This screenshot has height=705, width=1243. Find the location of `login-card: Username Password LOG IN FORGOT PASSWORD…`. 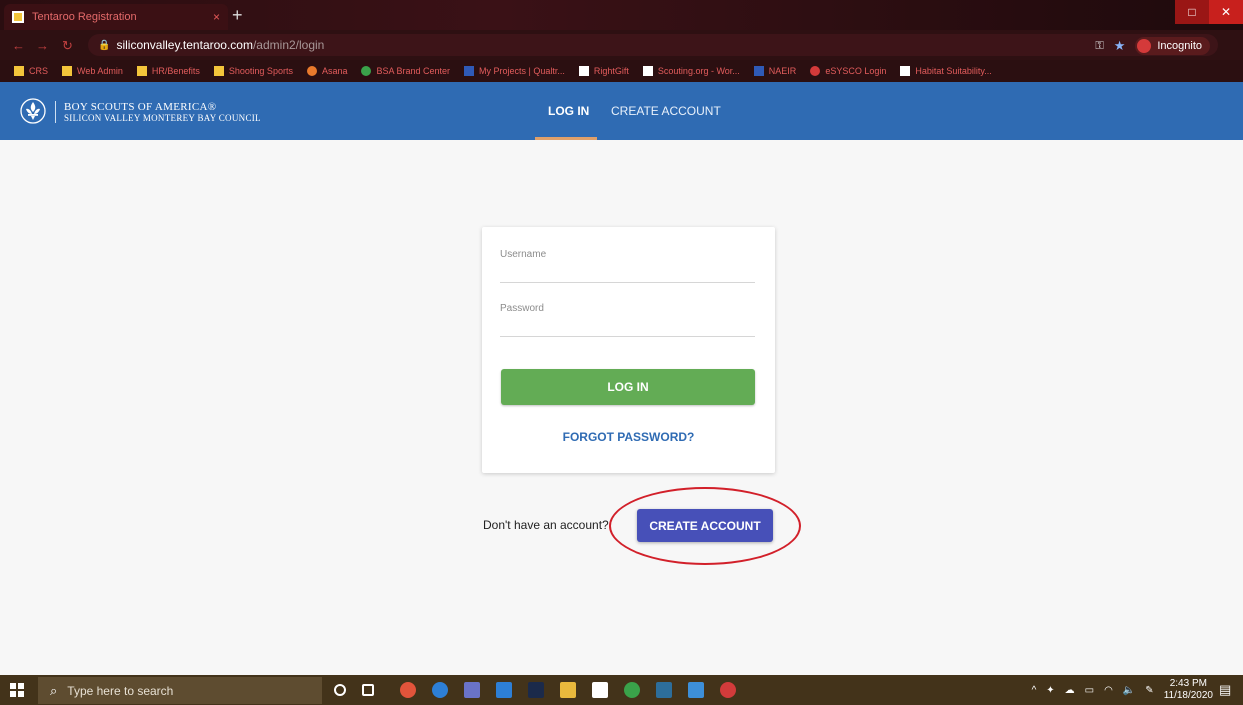

login-card: Username Password LOG IN FORGOT PASSWORD… is located at coordinates (628, 350).